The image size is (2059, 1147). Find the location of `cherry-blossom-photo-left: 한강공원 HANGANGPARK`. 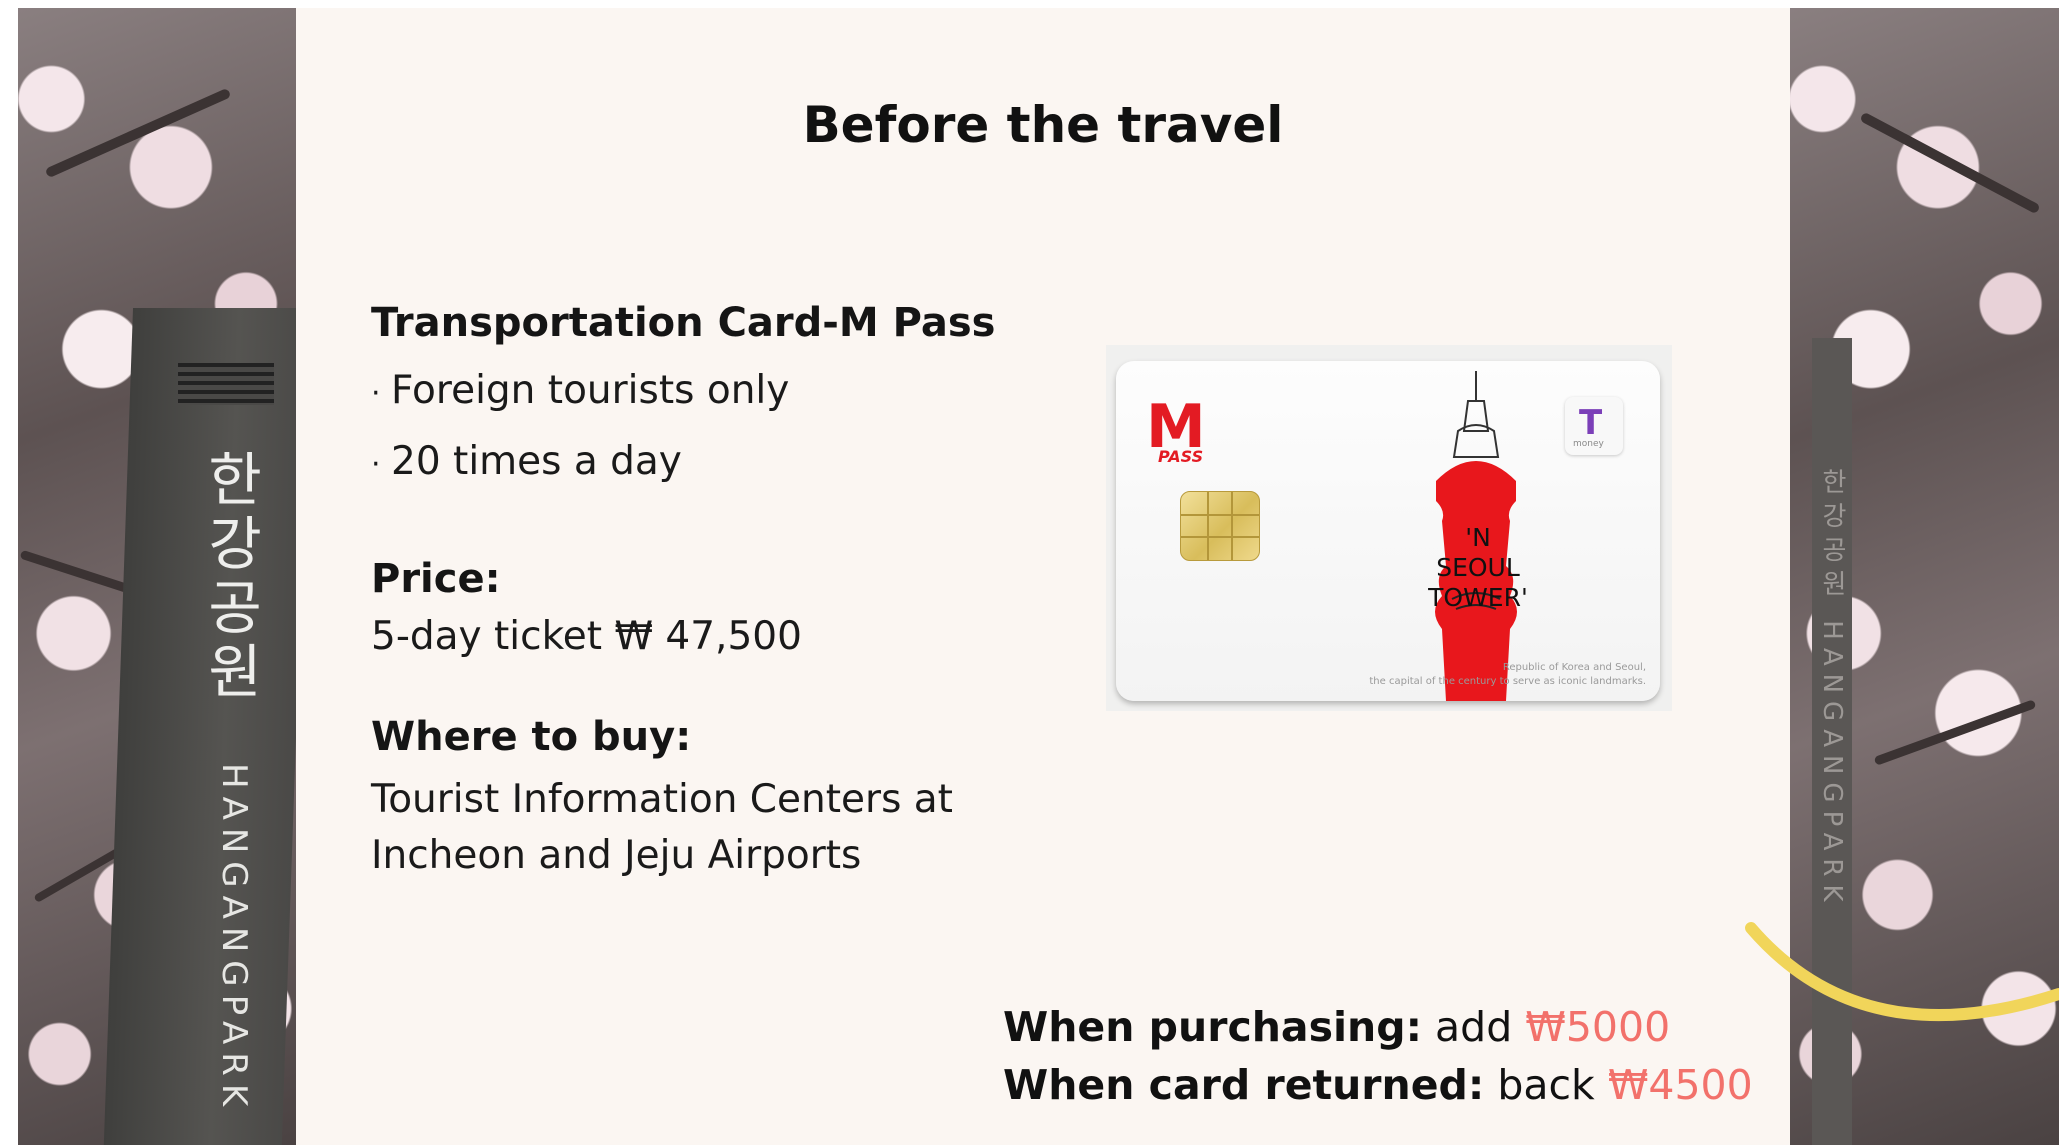

cherry-blossom-photo-left: 한강공원 HANGANGPARK is located at coordinates (157, 576).